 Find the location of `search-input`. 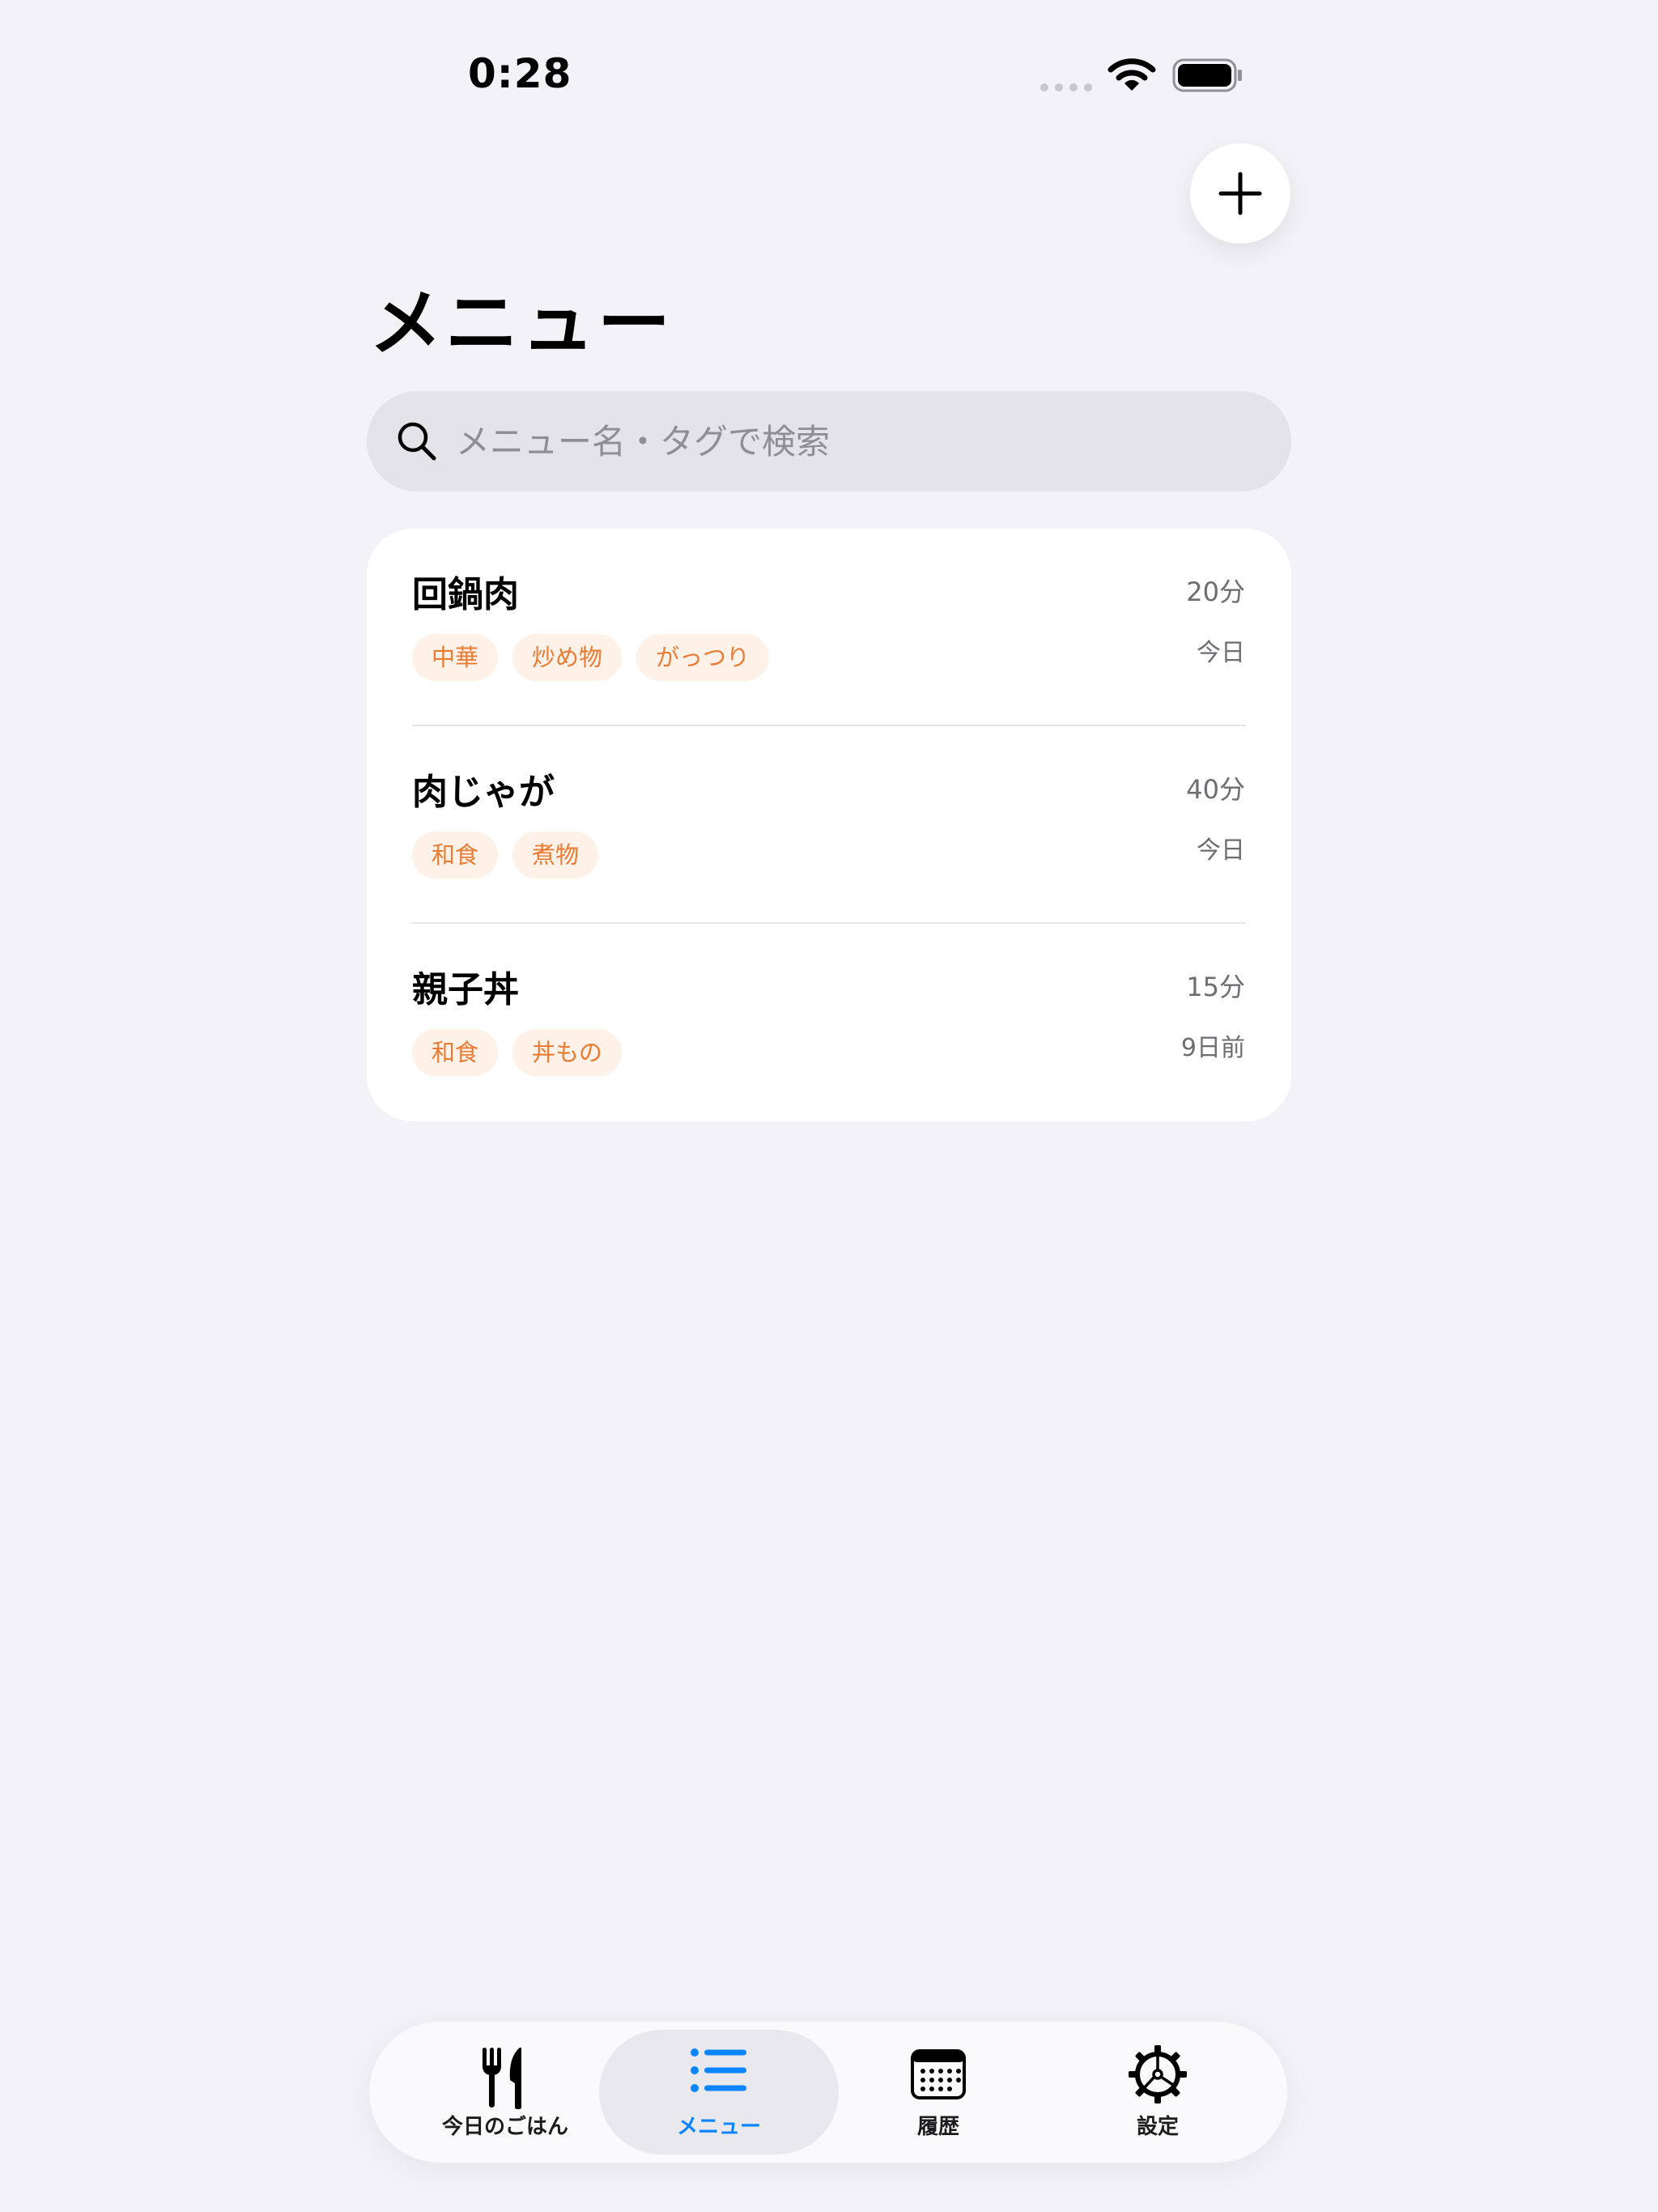

search-input is located at coordinates (852, 441).